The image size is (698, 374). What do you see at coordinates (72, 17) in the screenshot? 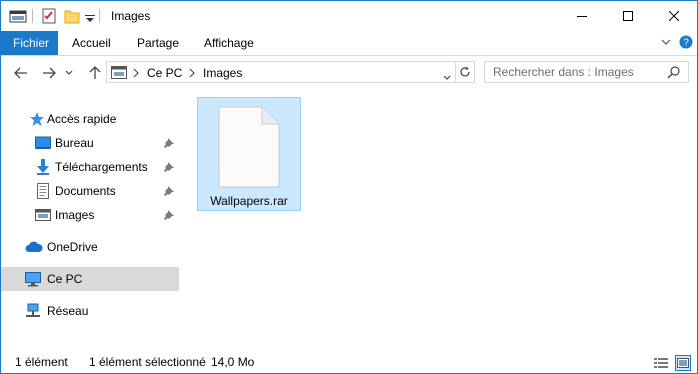
I see `new-folder-icon` at bounding box center [72, 17].